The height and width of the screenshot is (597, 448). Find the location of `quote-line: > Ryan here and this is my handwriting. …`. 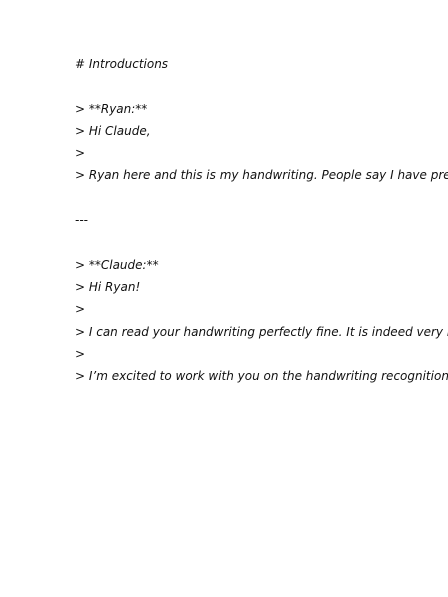

quote-line: > Ryan here and this is my handwriting. … is located at coordinates (261, 175).